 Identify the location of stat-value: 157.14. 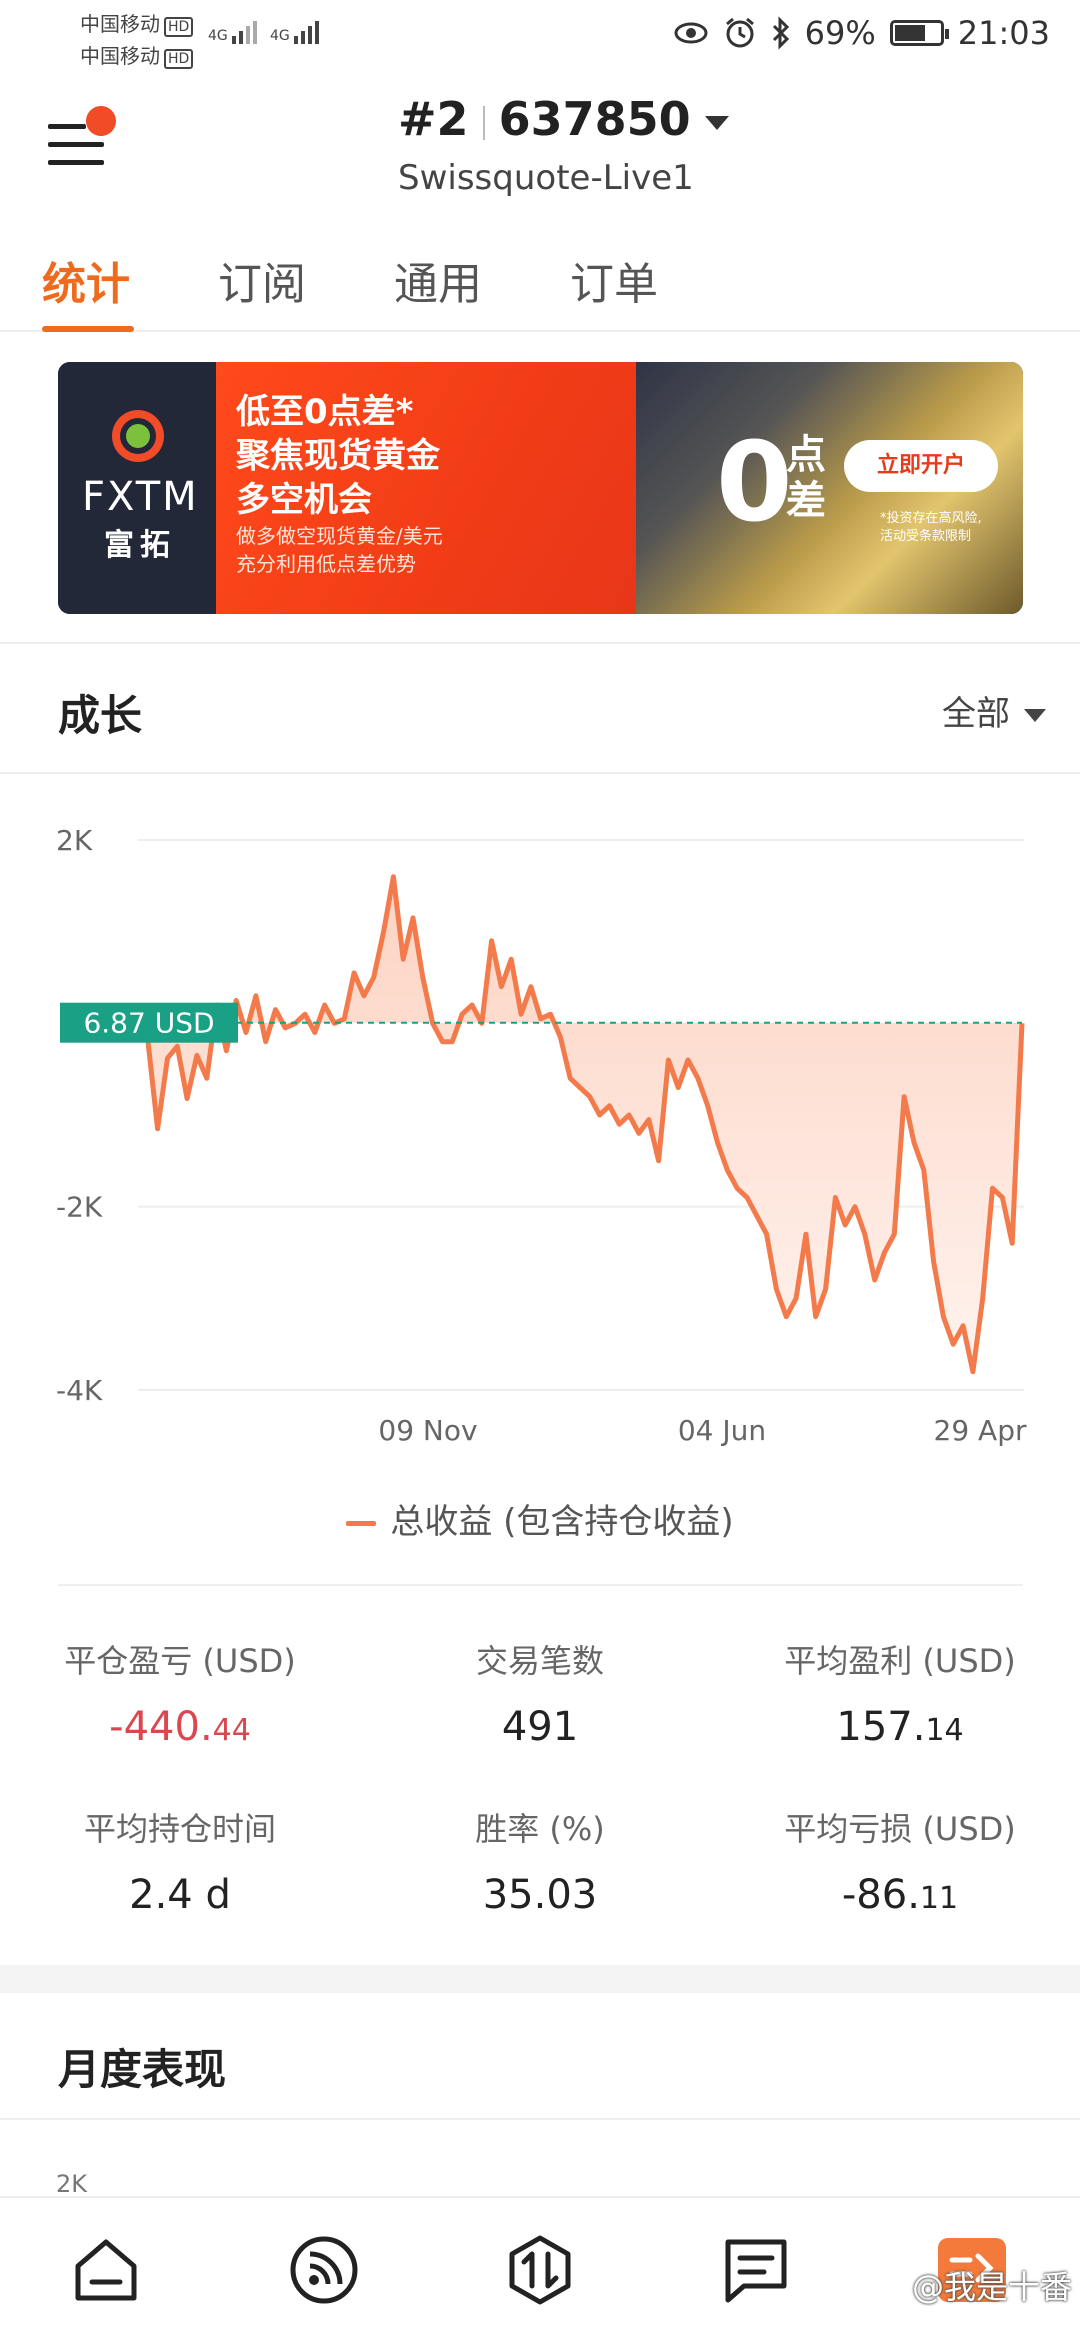
(900, 1727).